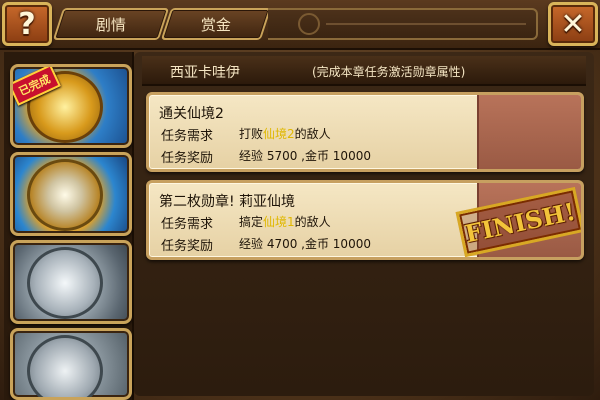 This screenshot has height=400, width=600. What do you see at coordinates (71, 106) in the screenshot?
I see `medal-slot-1: 已完成` at bounding box center [71, 106].